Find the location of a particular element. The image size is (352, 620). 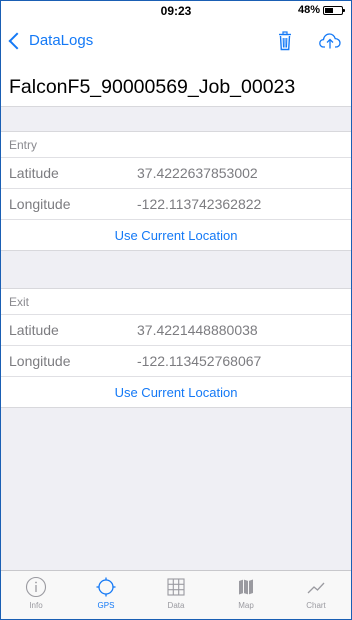

tab-gps: GPS is located at coordinates (106, 595).